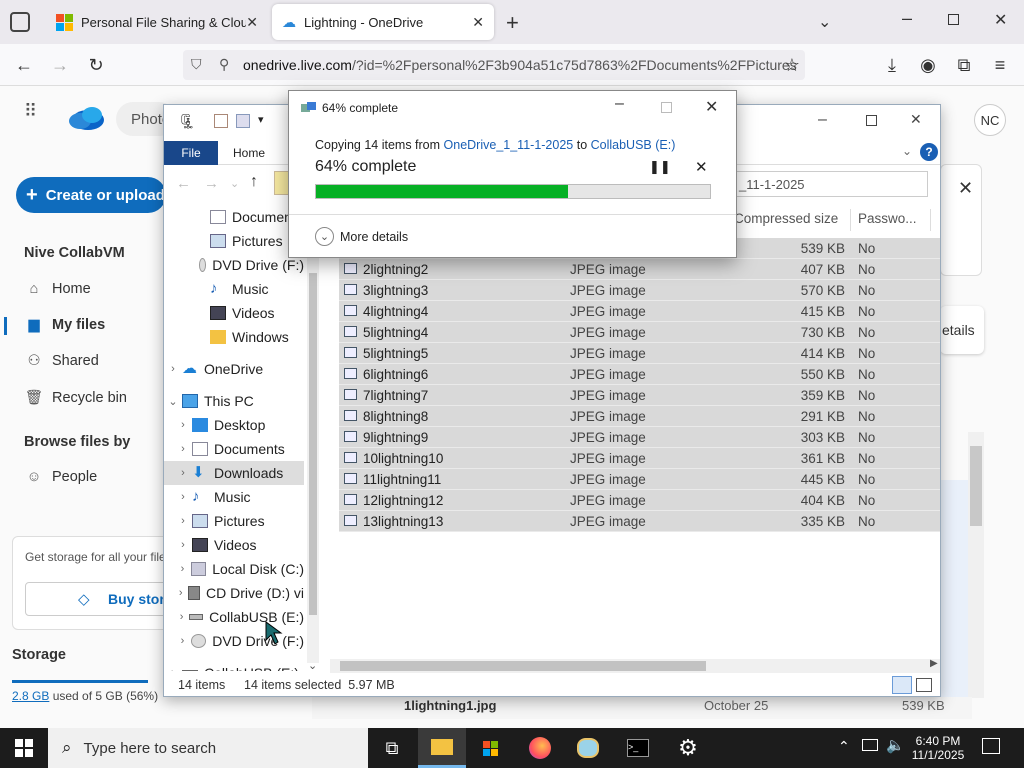 Image resolution: width=1024 pixels, height=768 pixels. Describe the element at coordinates (249, 153) in the screenshot. I see `tab-home: Home` at that location.